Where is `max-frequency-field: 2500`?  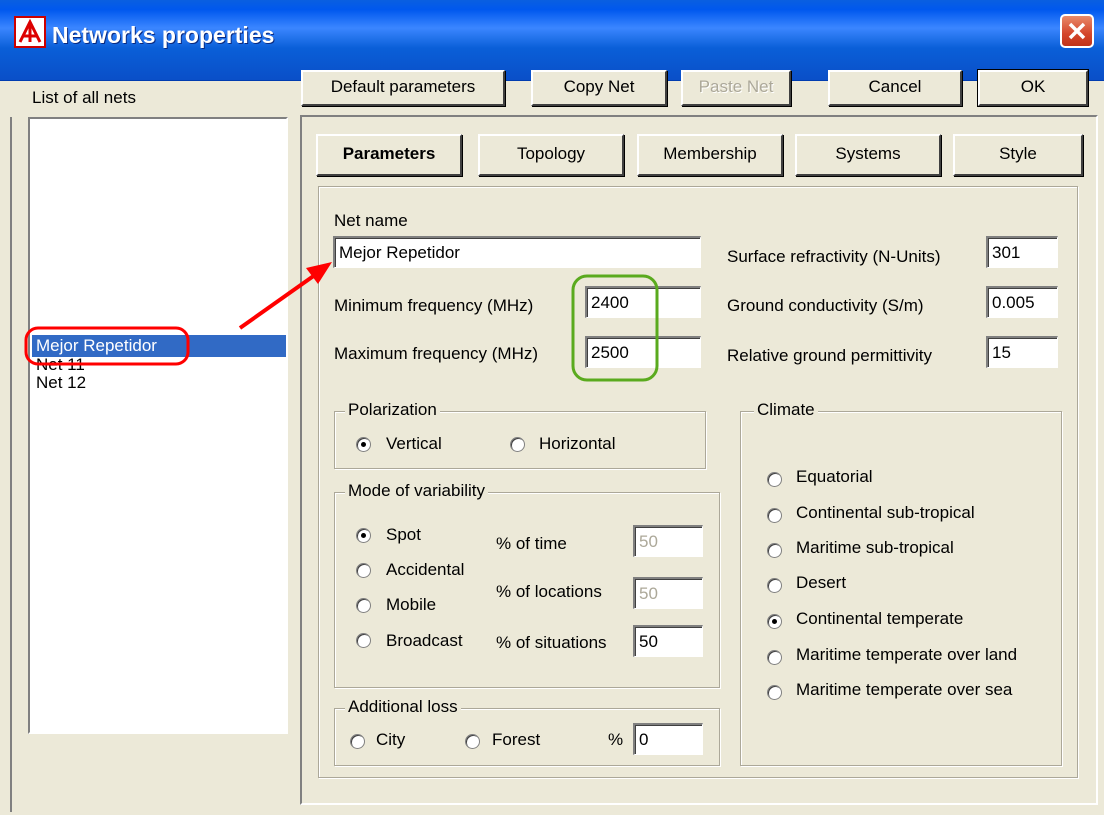
max-frequency-field: 2500 is located at coordinates (643, 352).